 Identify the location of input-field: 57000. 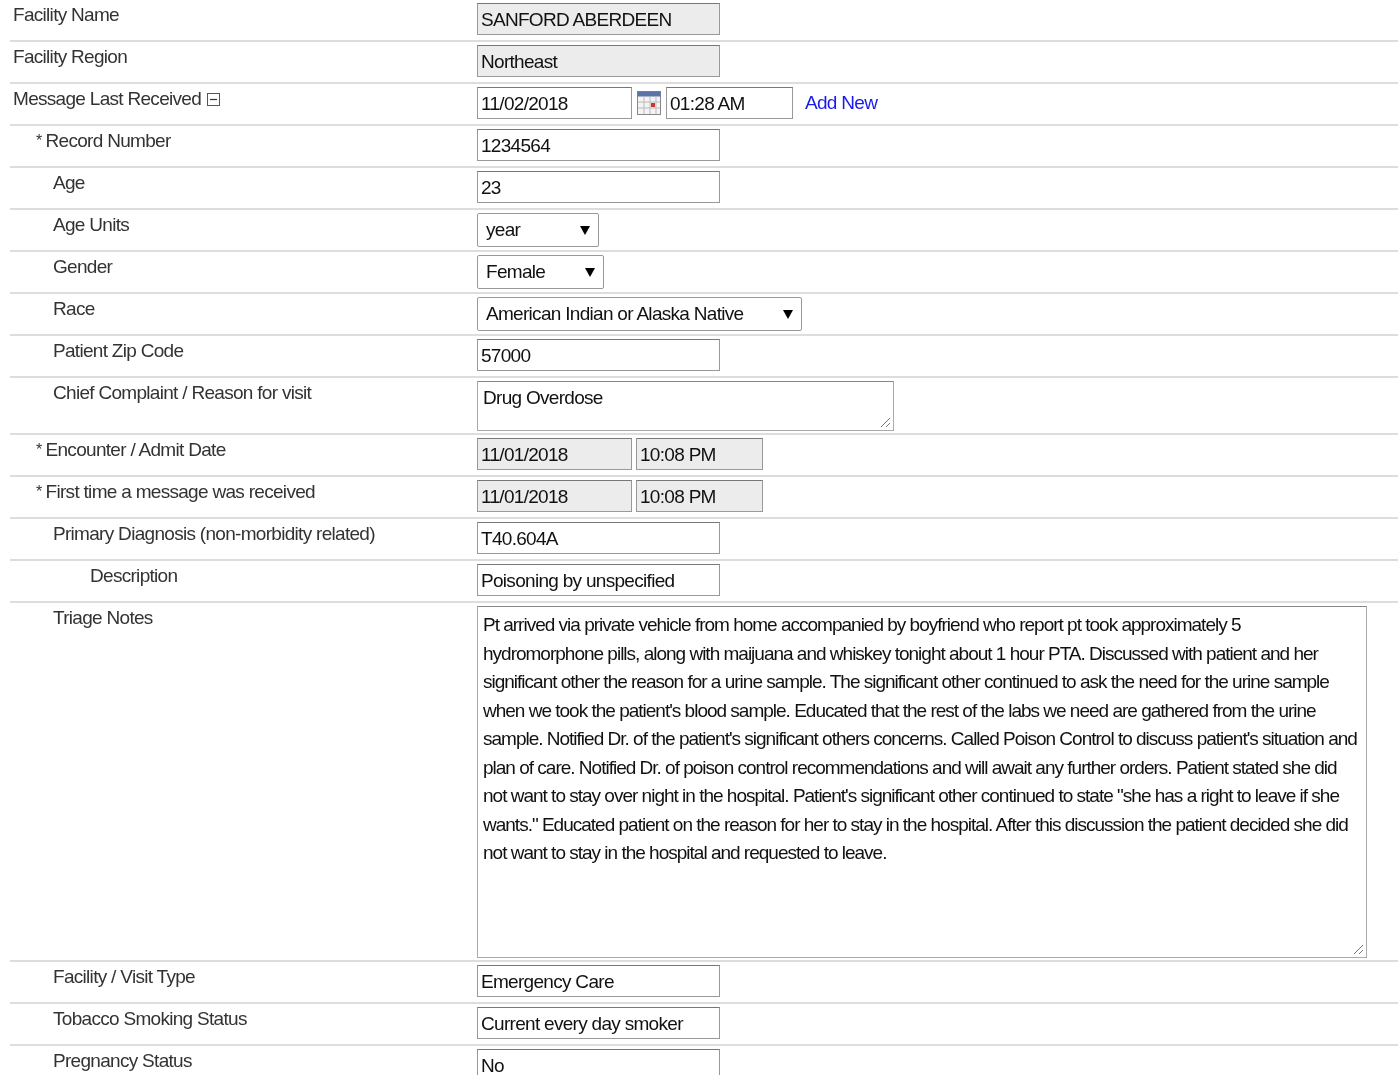
(598, 355).